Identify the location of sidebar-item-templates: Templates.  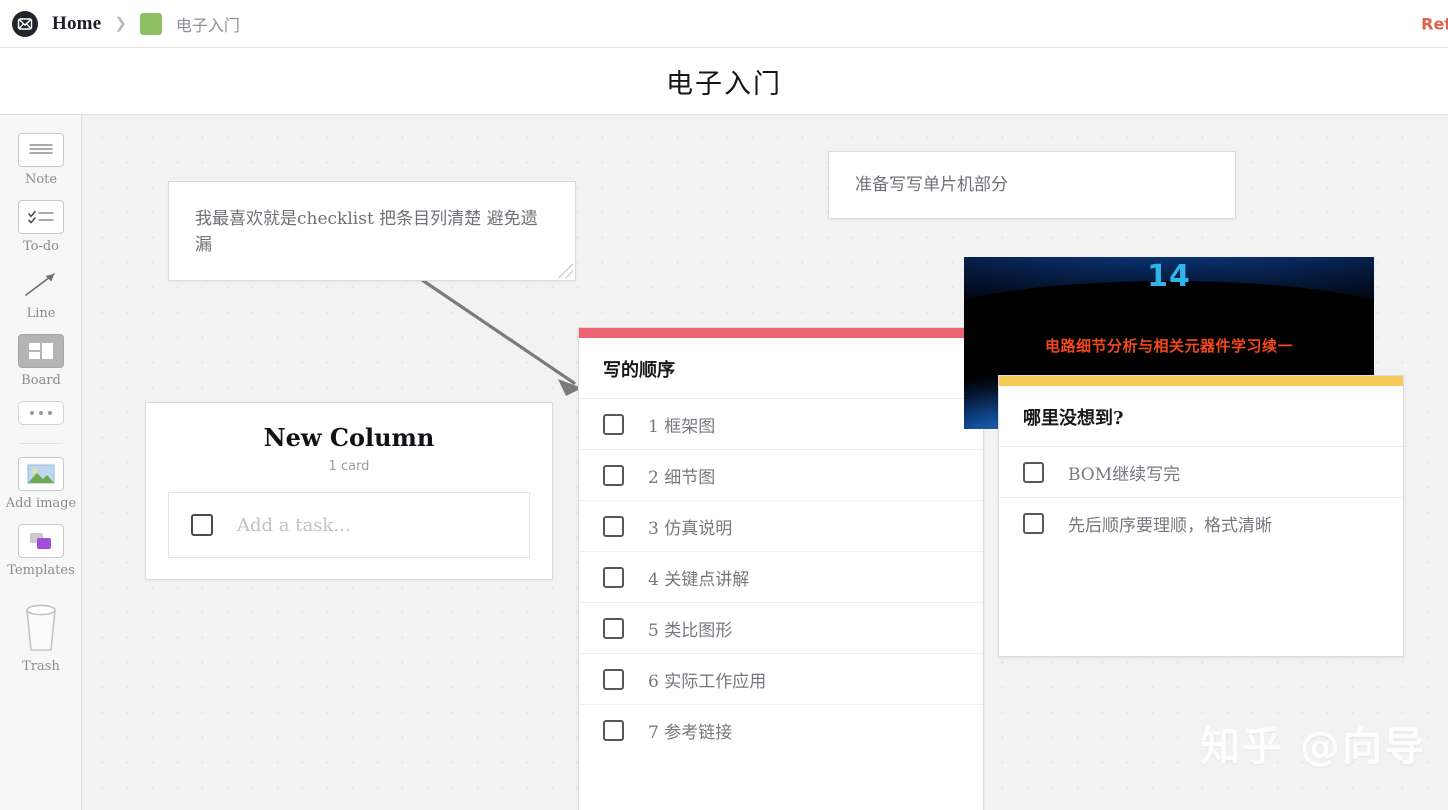
(41, 551).